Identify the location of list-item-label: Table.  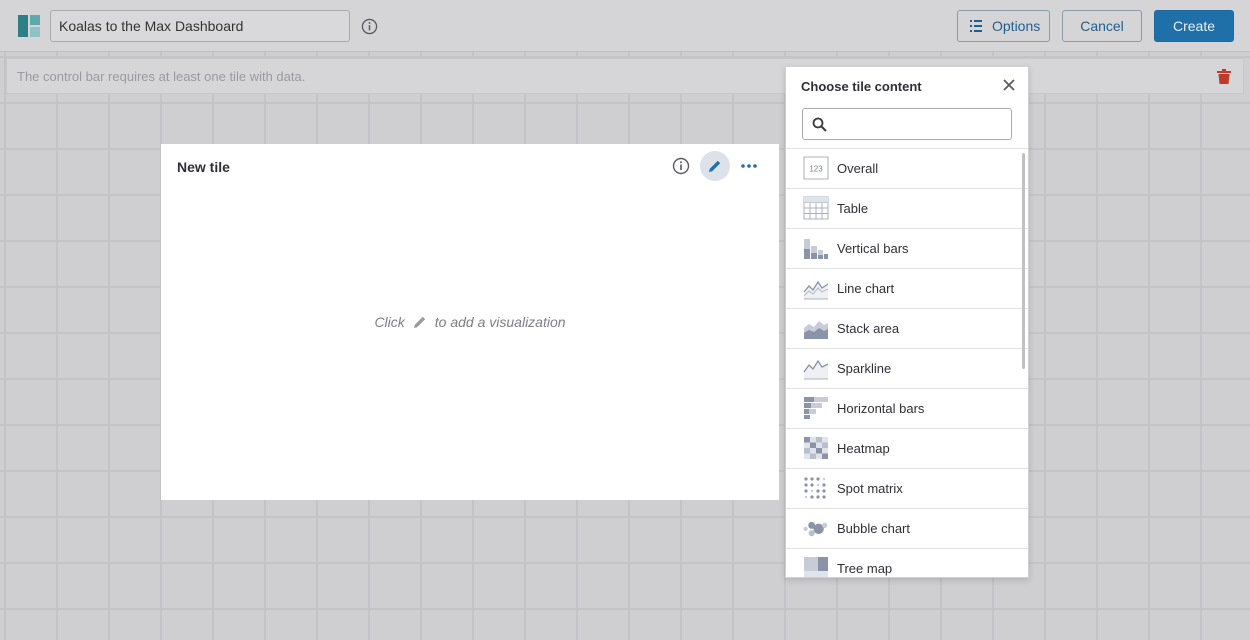
(853, 208).